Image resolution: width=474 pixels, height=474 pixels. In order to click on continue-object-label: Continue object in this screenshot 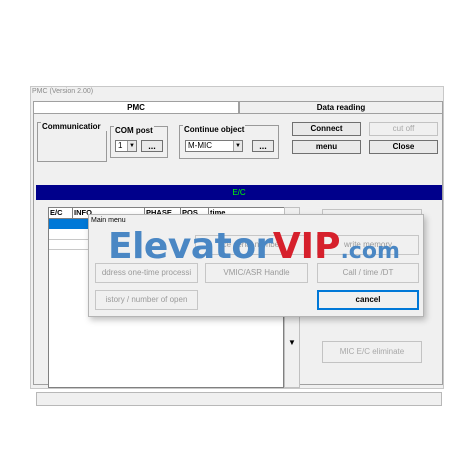, I will do `click(214, 129)`.